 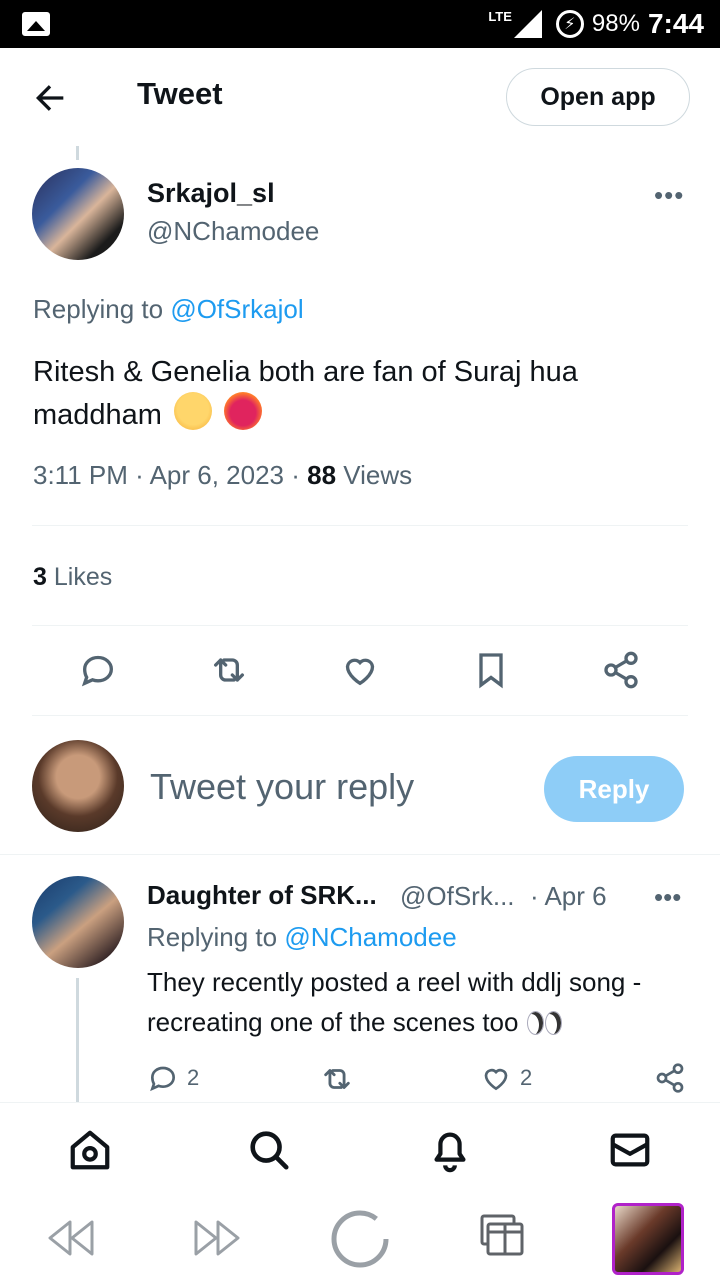 What do you see at coordinates (90, 1150) in the screenshot?
I see `home-icon` at bounding box center [90, 1150].